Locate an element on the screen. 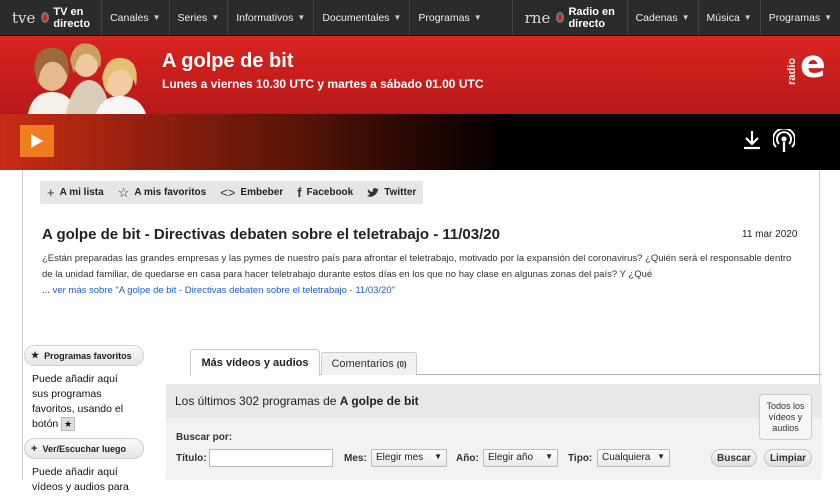 The image size is (840, 501). tab-label: Comentarios is located at coordinates (362, 364).